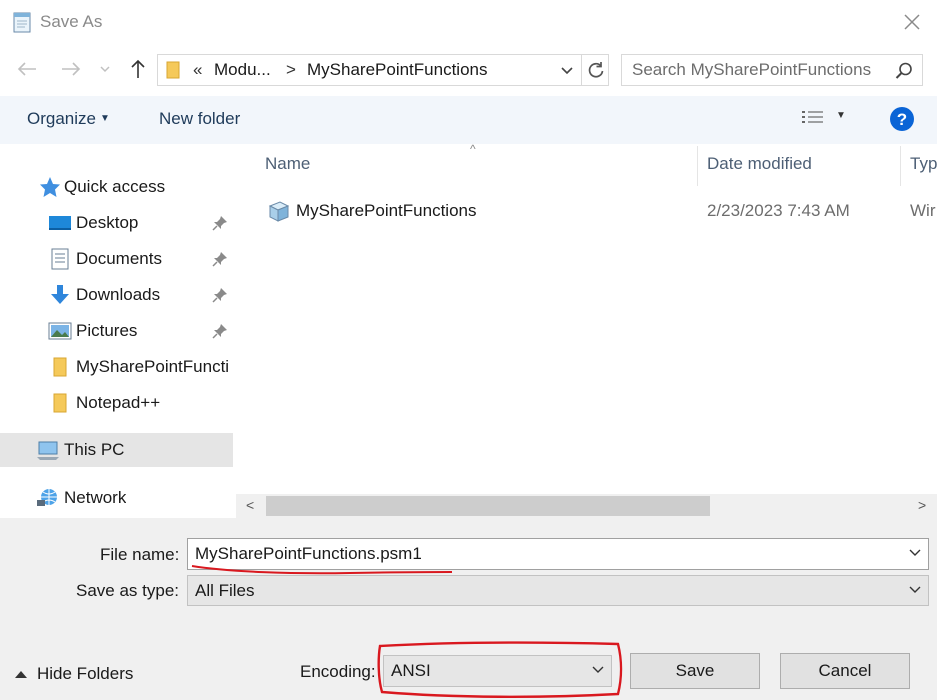 The height and width of the screenshot is (700, 937). I want to click on desktop-icon, so click(60, 223).